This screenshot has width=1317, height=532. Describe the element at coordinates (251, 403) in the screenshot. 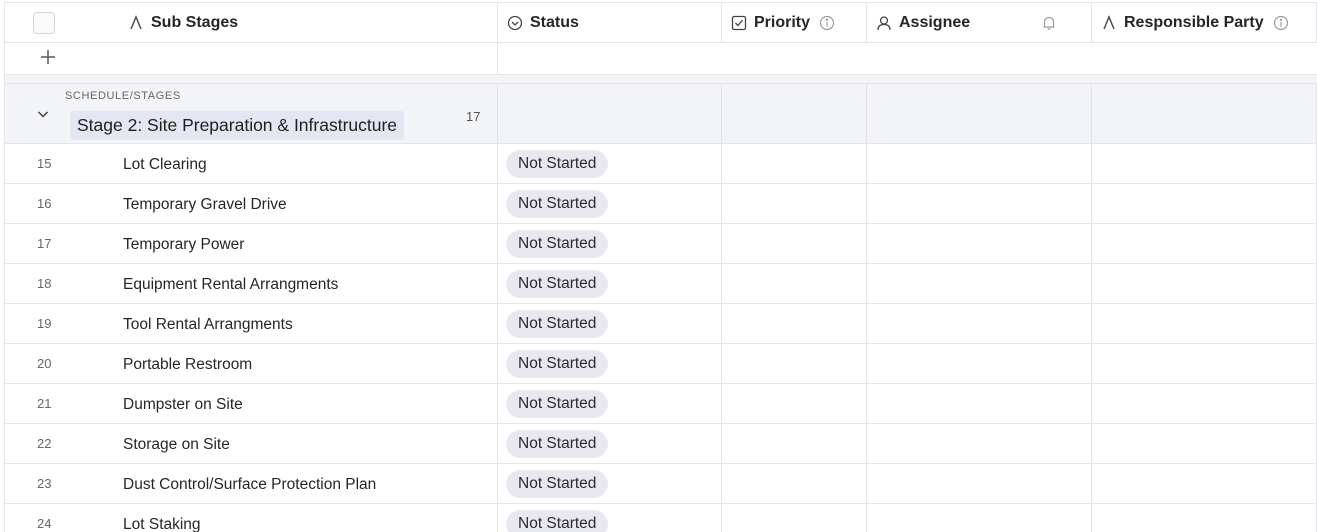

I see `sub-stage-cell: 21 Dumpster on Site` at that location.